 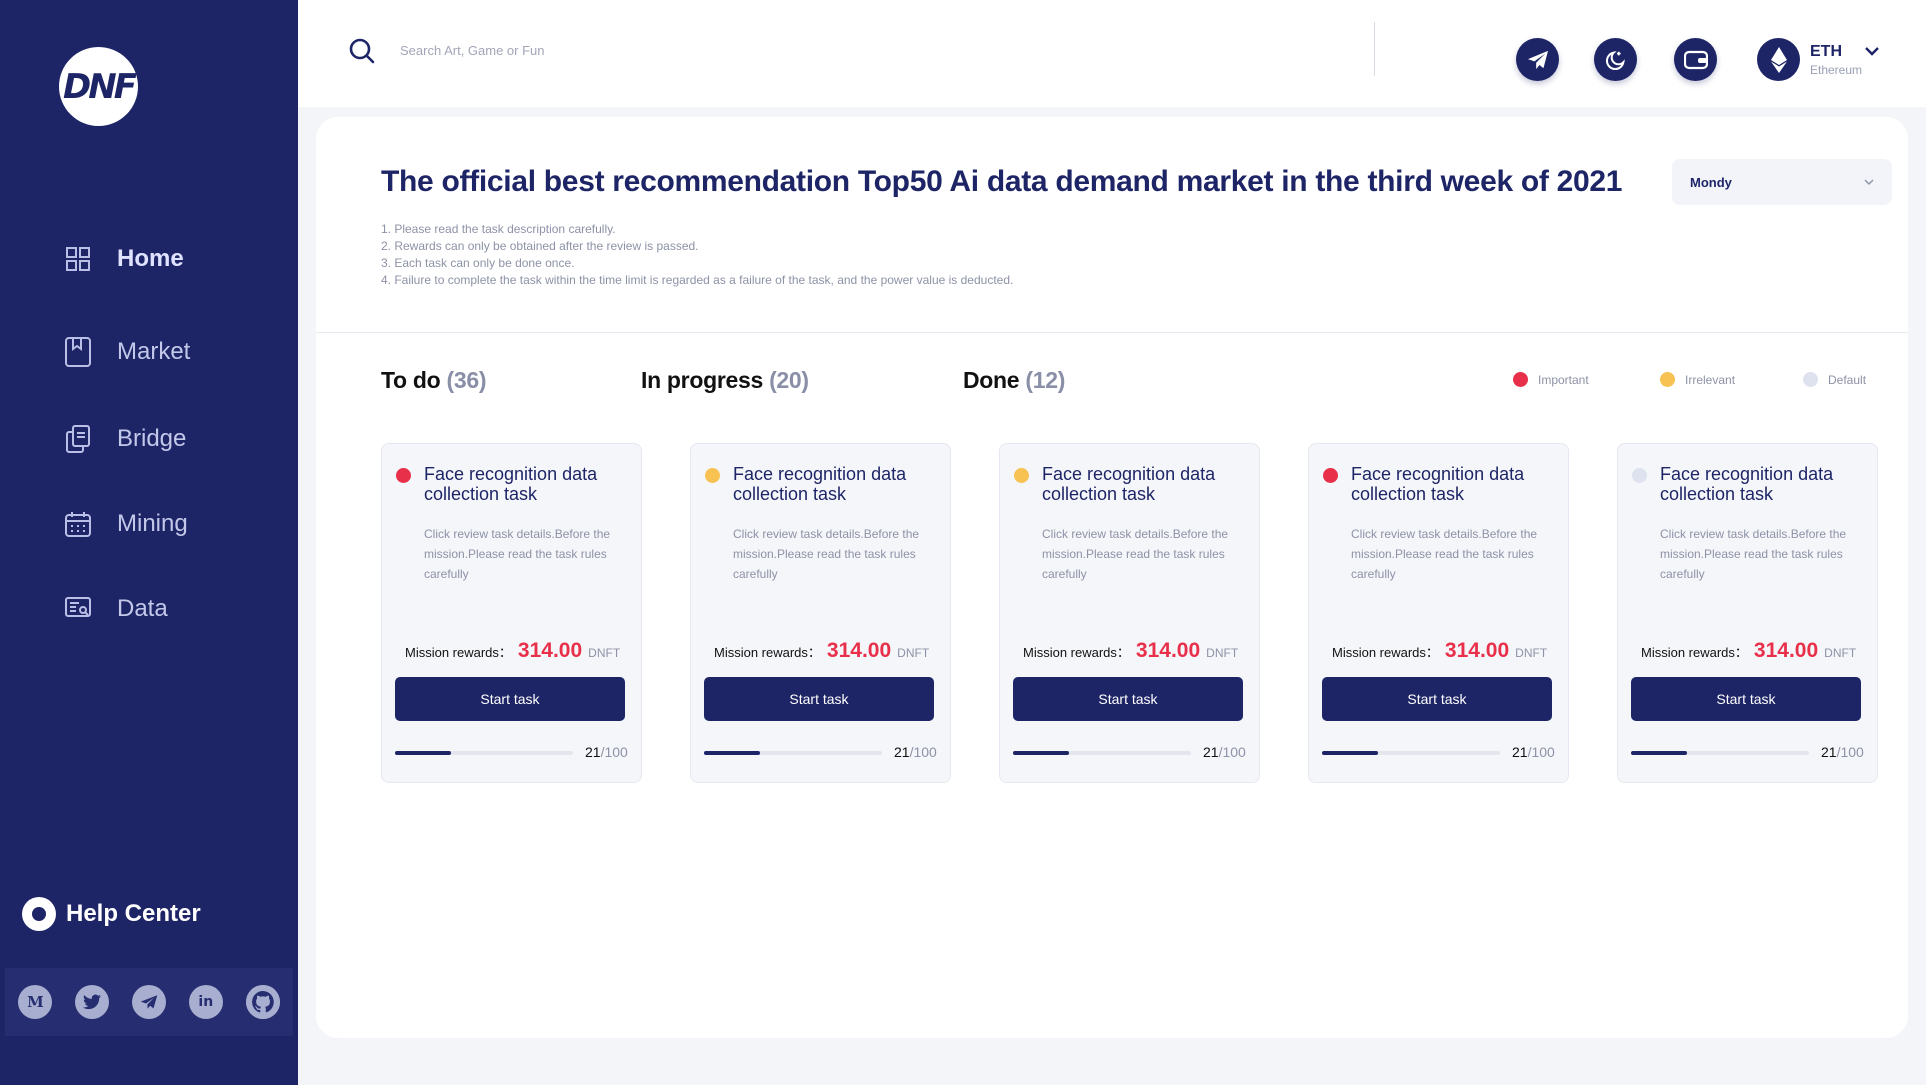 I want to click on wallet-button, so click(x=1695, y=59).